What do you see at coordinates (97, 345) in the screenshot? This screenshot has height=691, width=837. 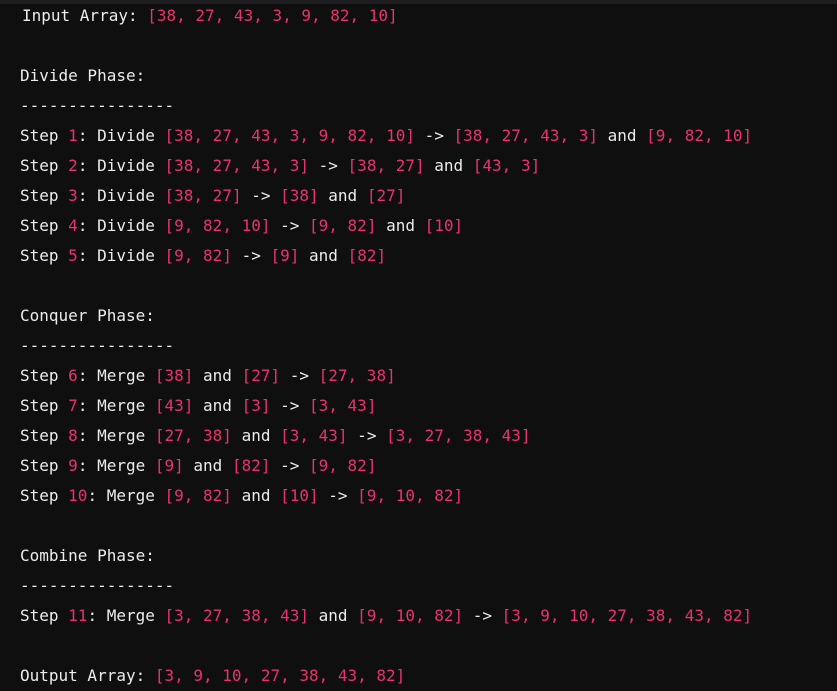 I see `conquer-phase-rule: ----------------` at bounding box center [97, 345].